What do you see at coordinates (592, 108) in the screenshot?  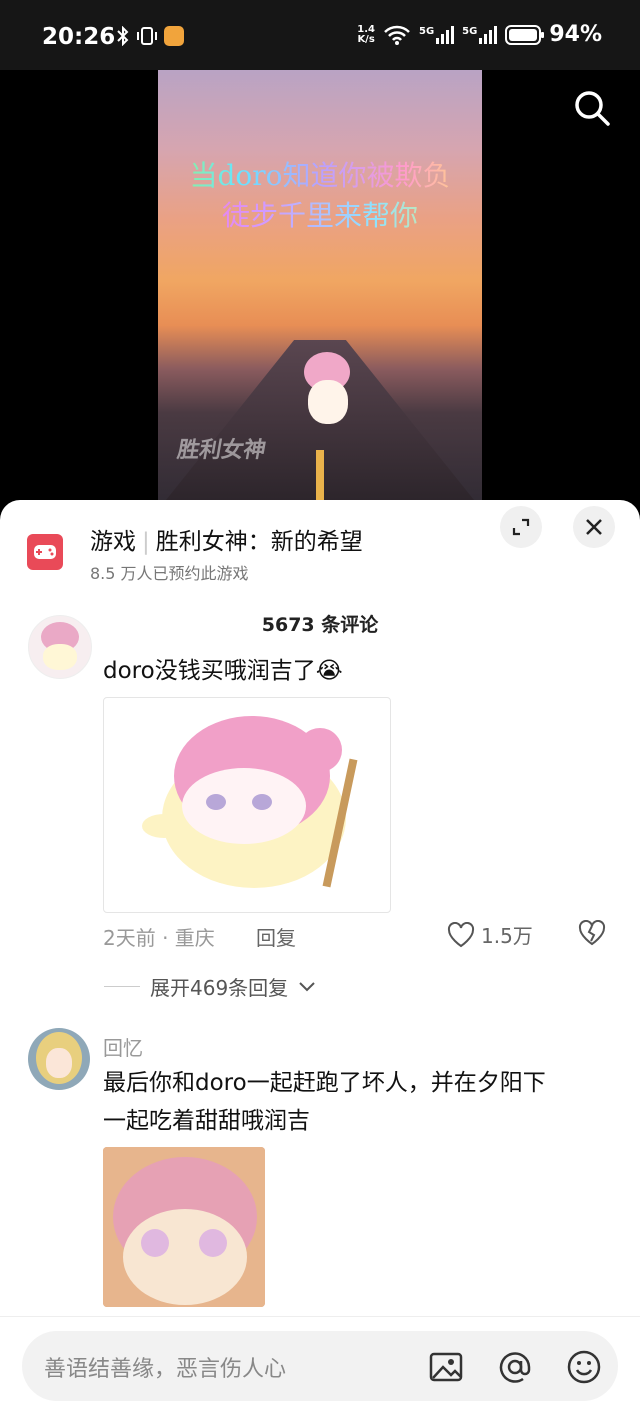 I see `search-icon` at bounding box center [592, 108].